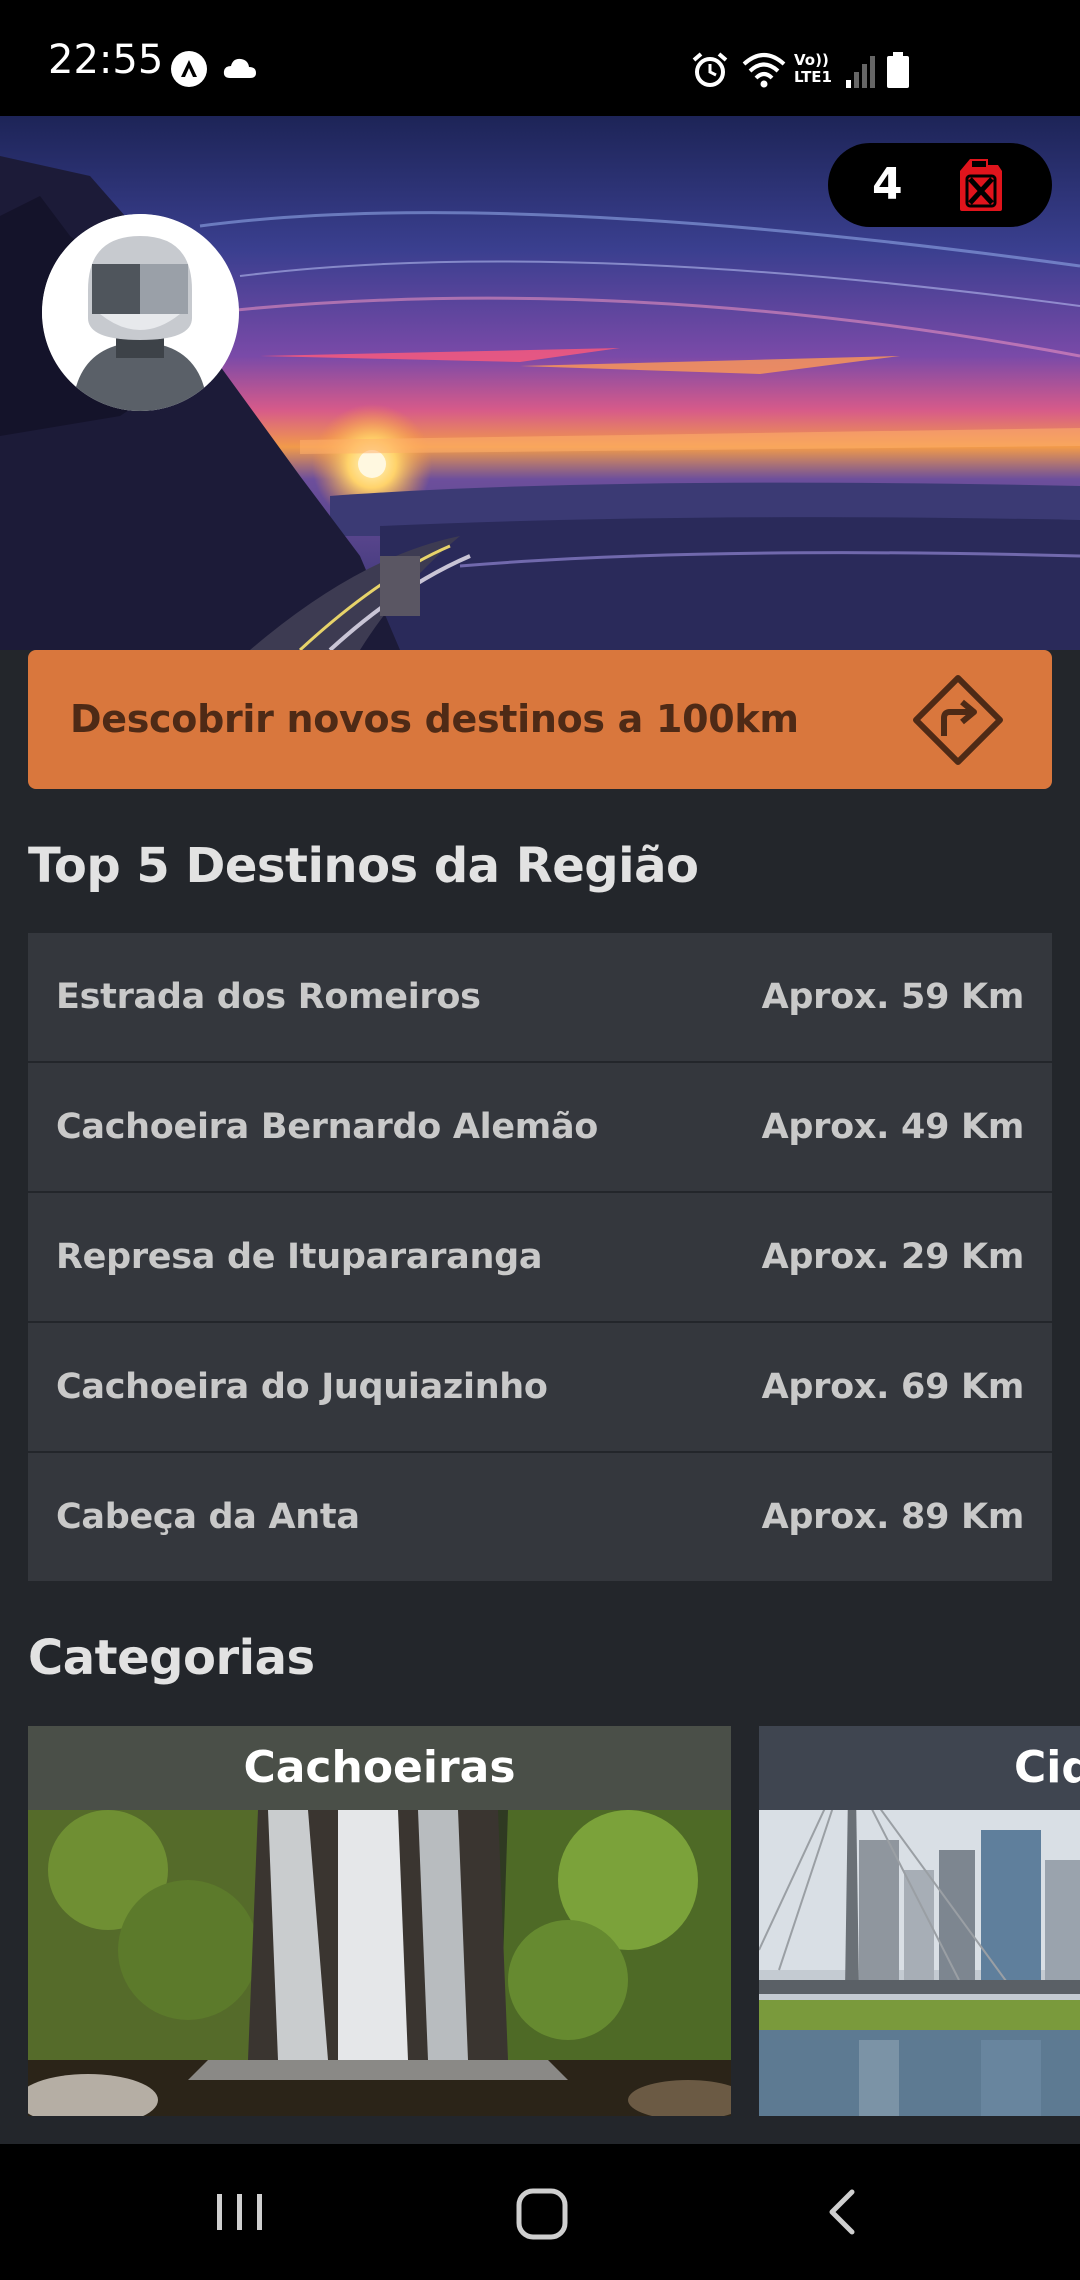 This screenshot has height=2280, width=1080. I want to click on status-bar: 22:55 Vo)) LTE1, so click(540, 58).